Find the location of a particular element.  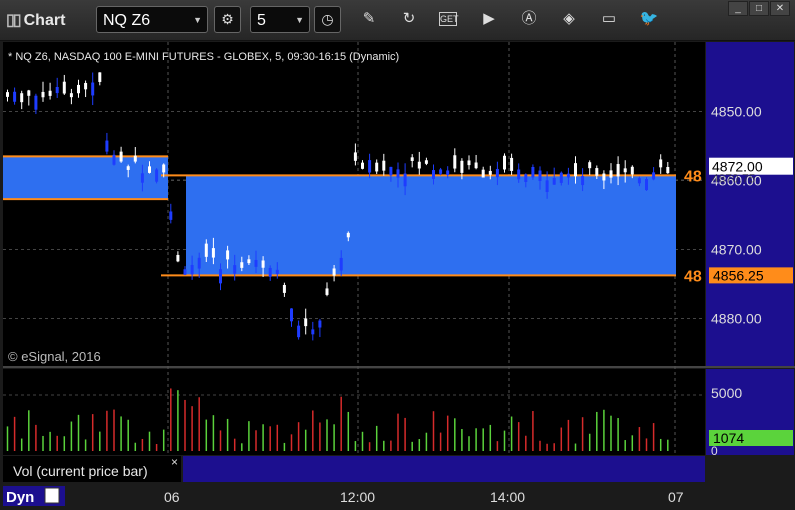

dyn-label: Dyn is located at coordinates (20, 497).